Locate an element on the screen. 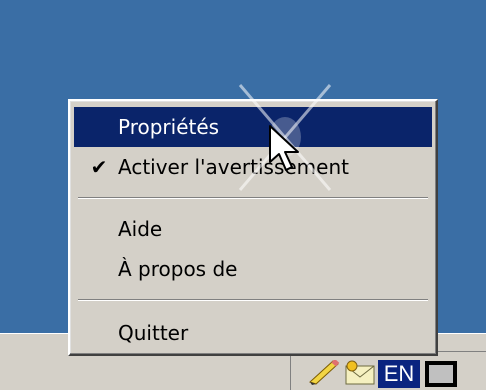 This screenshot has height=390, width=486. menu-item-aide: Aide is located at coordinates (253, 229).